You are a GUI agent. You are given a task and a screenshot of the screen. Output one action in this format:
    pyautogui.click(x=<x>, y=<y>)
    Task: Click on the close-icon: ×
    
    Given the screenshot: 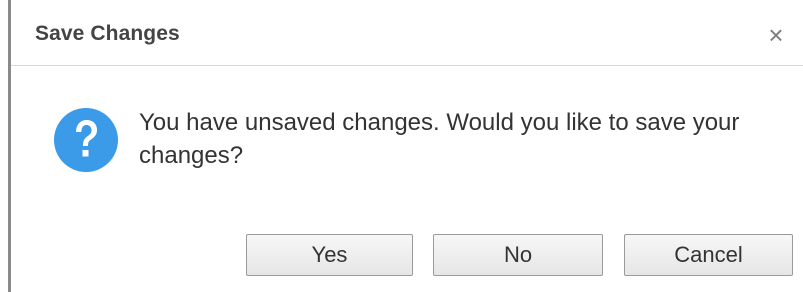 What is the action you would take?
    pyautogui.click(x=776, y=35)
    